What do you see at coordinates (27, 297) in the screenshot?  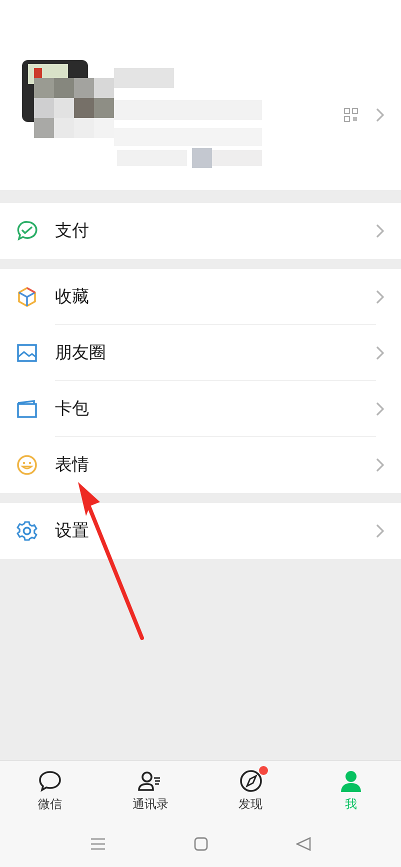 I see `cube-icon` at bounding box center [27, 297].